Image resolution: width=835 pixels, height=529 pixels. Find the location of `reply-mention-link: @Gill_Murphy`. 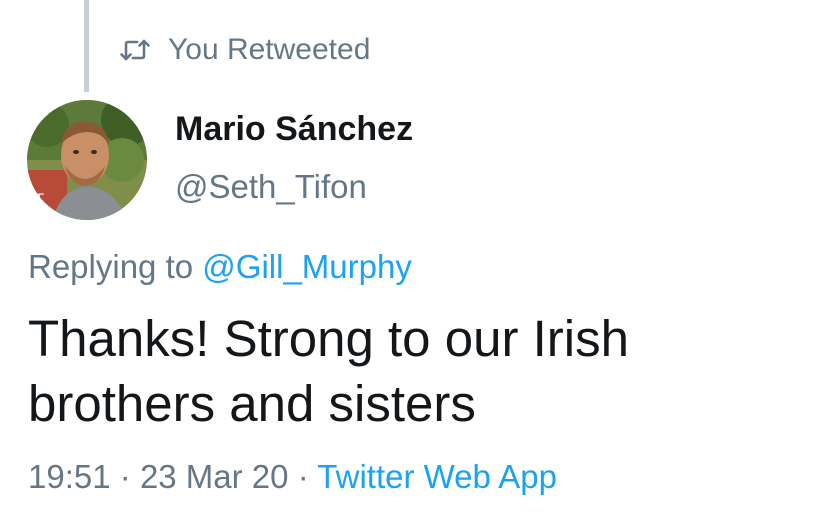

reply-mention-link: @Gill_Murphy is located at coordinates (307, 266).